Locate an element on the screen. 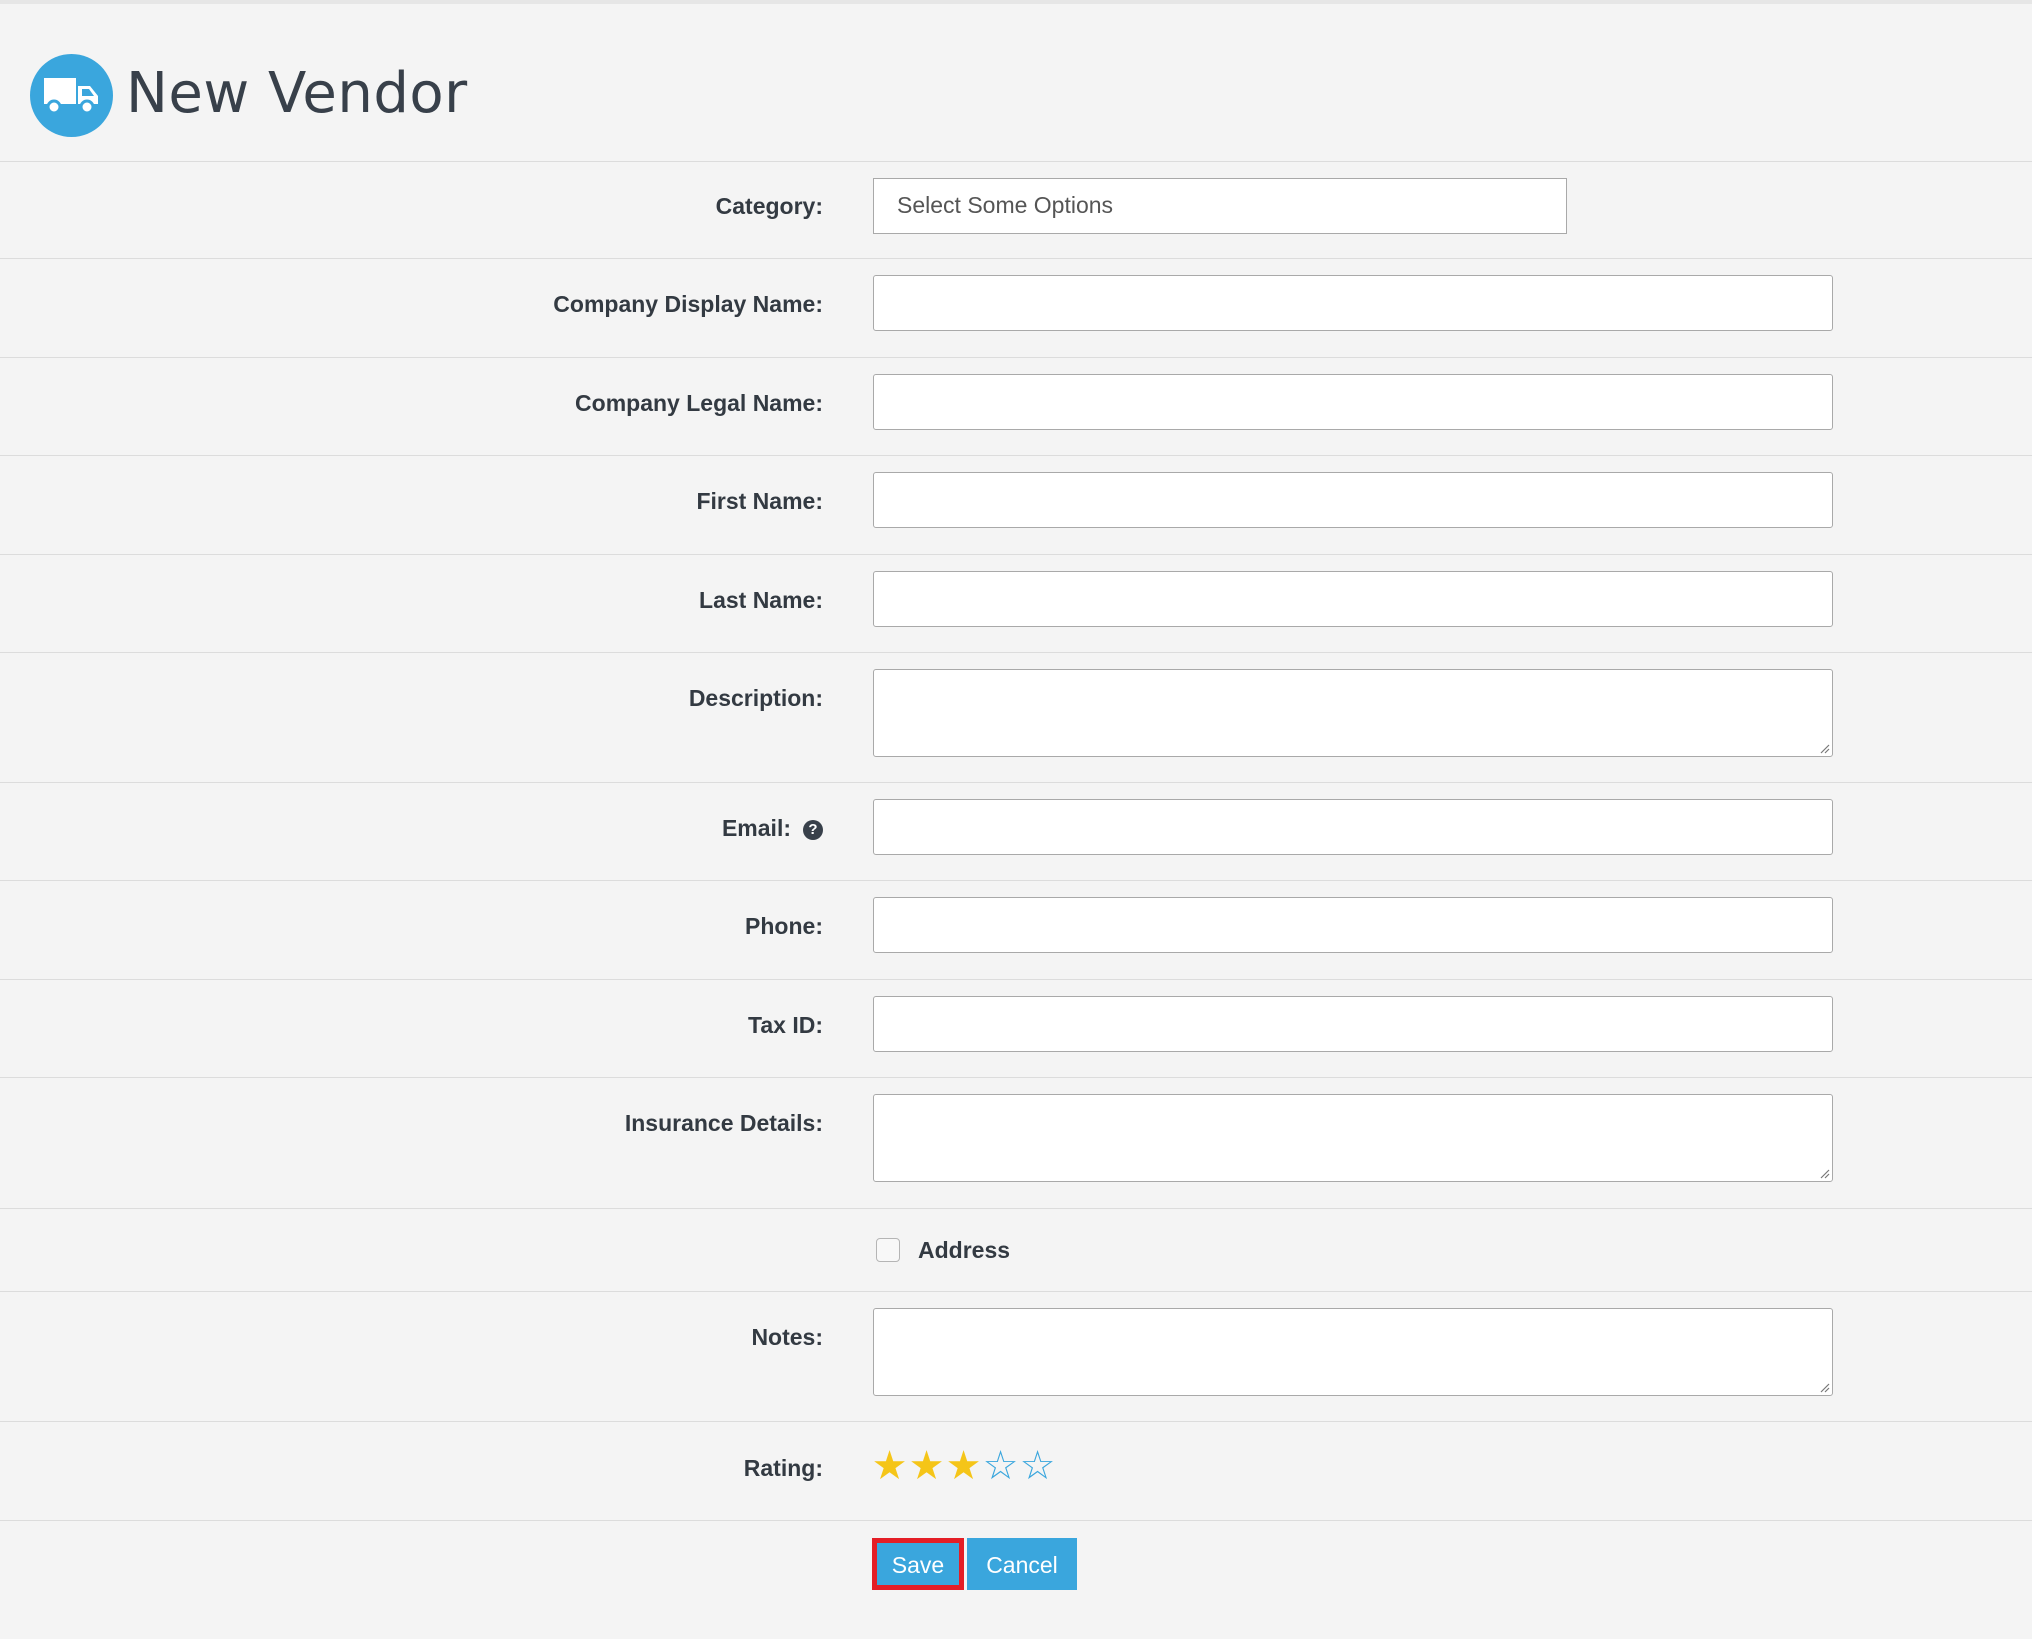 This screenshot has height=1639, width=2032. address-checkbox is located at coordinates (888, 1250).